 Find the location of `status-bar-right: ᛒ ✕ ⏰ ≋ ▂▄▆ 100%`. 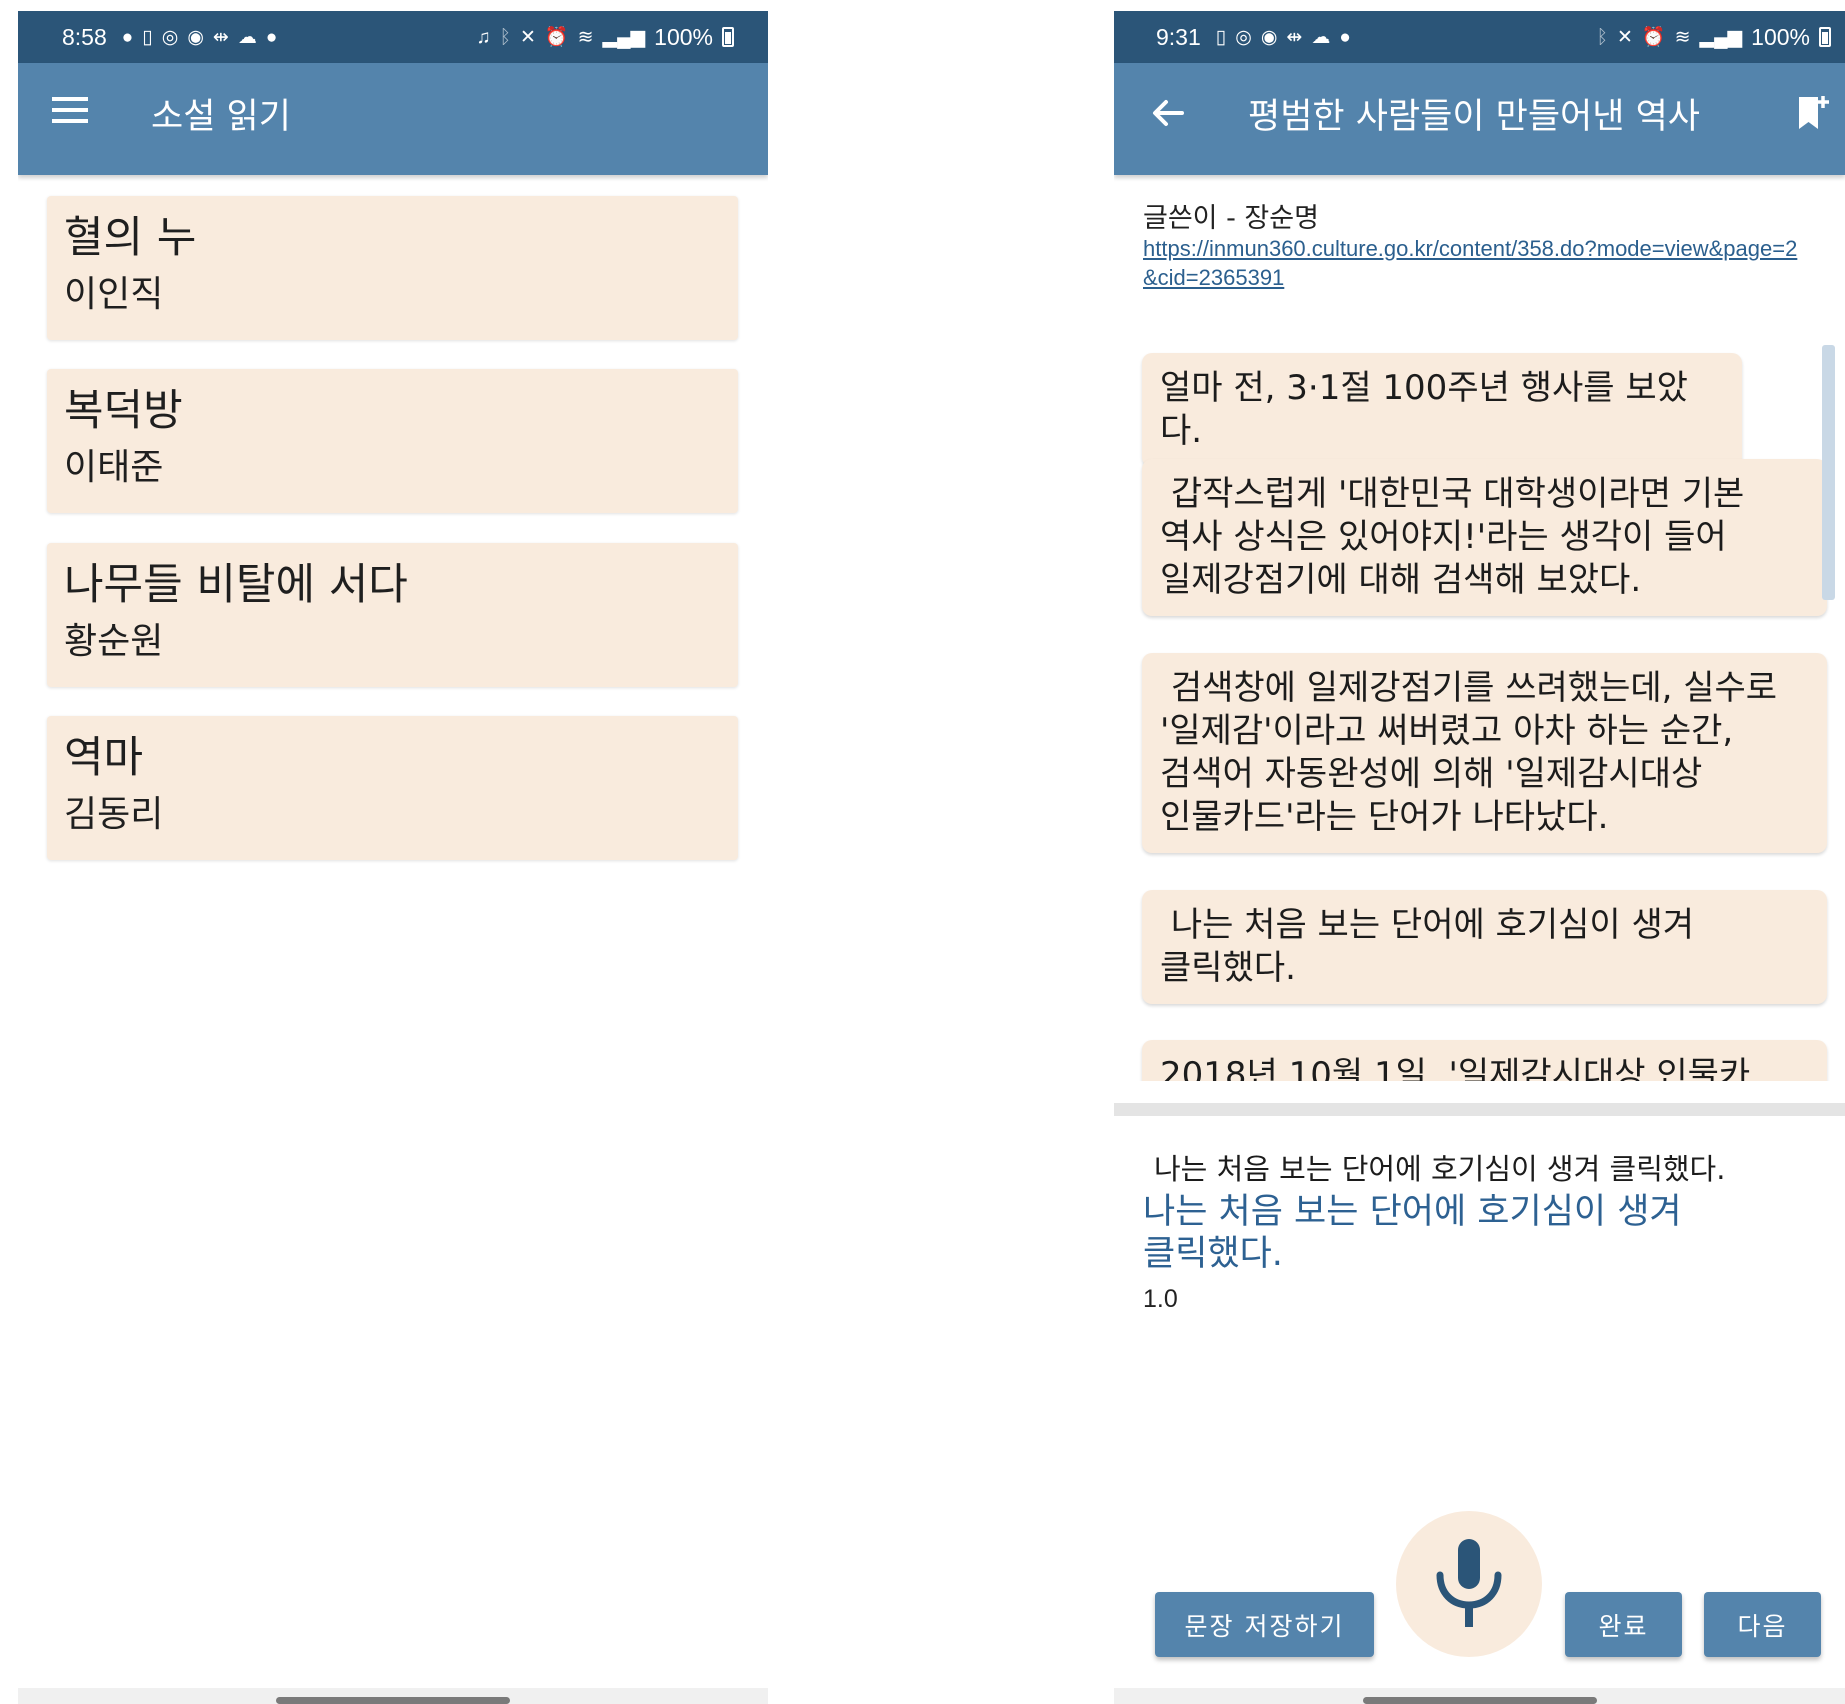

status-bar-right: ᛒ ✕ ⏰ ≋ ▂▄▆ 100% is located at coordinates (1714, 37).